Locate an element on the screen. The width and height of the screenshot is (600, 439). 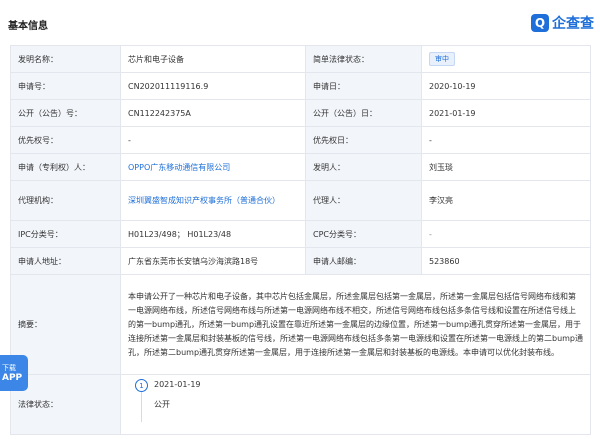
table-row: 法律状态： 1 2021-01-19 公开 is located at coordinates (300, 404).